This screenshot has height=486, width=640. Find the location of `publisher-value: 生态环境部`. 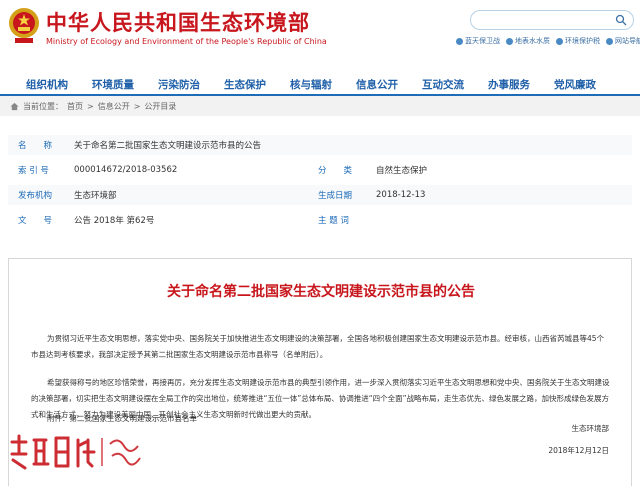

publisher-value: 生态环境部 is located at coordinates (95, 196).